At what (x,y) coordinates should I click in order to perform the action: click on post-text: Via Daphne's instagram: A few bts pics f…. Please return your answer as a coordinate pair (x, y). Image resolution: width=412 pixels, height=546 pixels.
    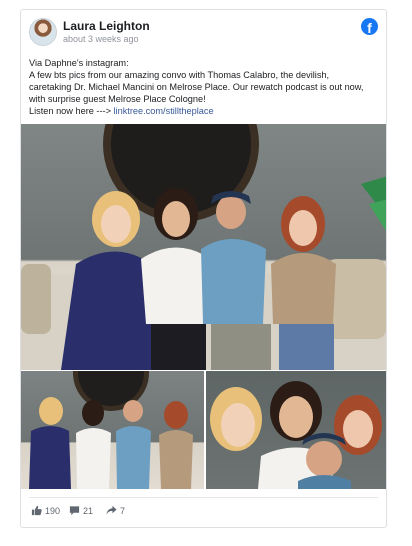
    Looking at the image, I should click on (203, 87).